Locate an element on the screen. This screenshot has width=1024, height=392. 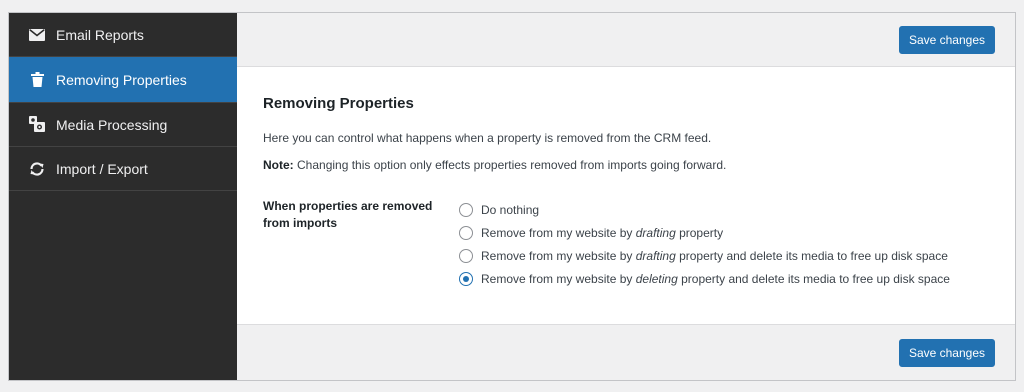
sidebar-item-email-reports: Email Reports is located at coordinates (123, 35).